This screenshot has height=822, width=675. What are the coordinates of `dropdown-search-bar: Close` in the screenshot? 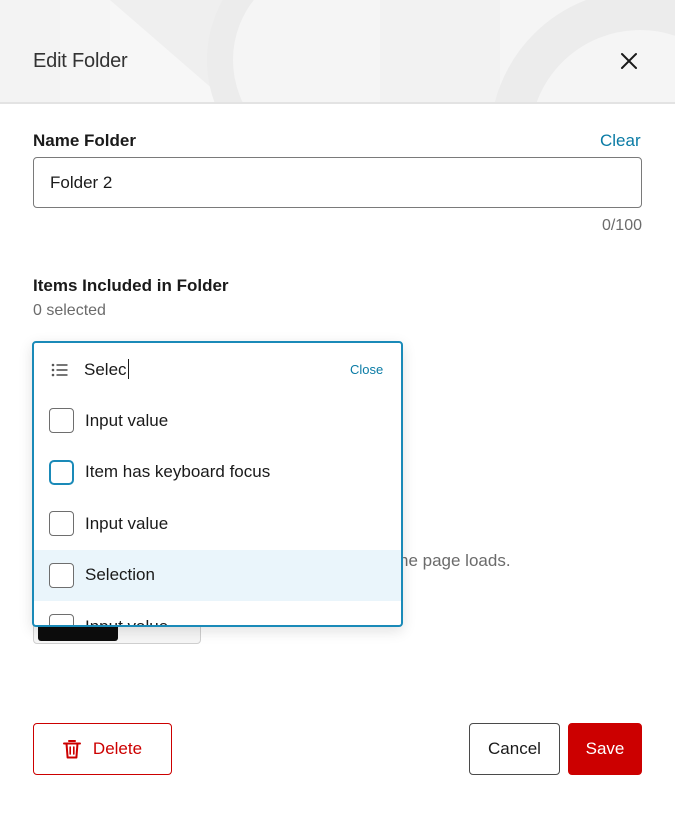 It's located at (217, 369).